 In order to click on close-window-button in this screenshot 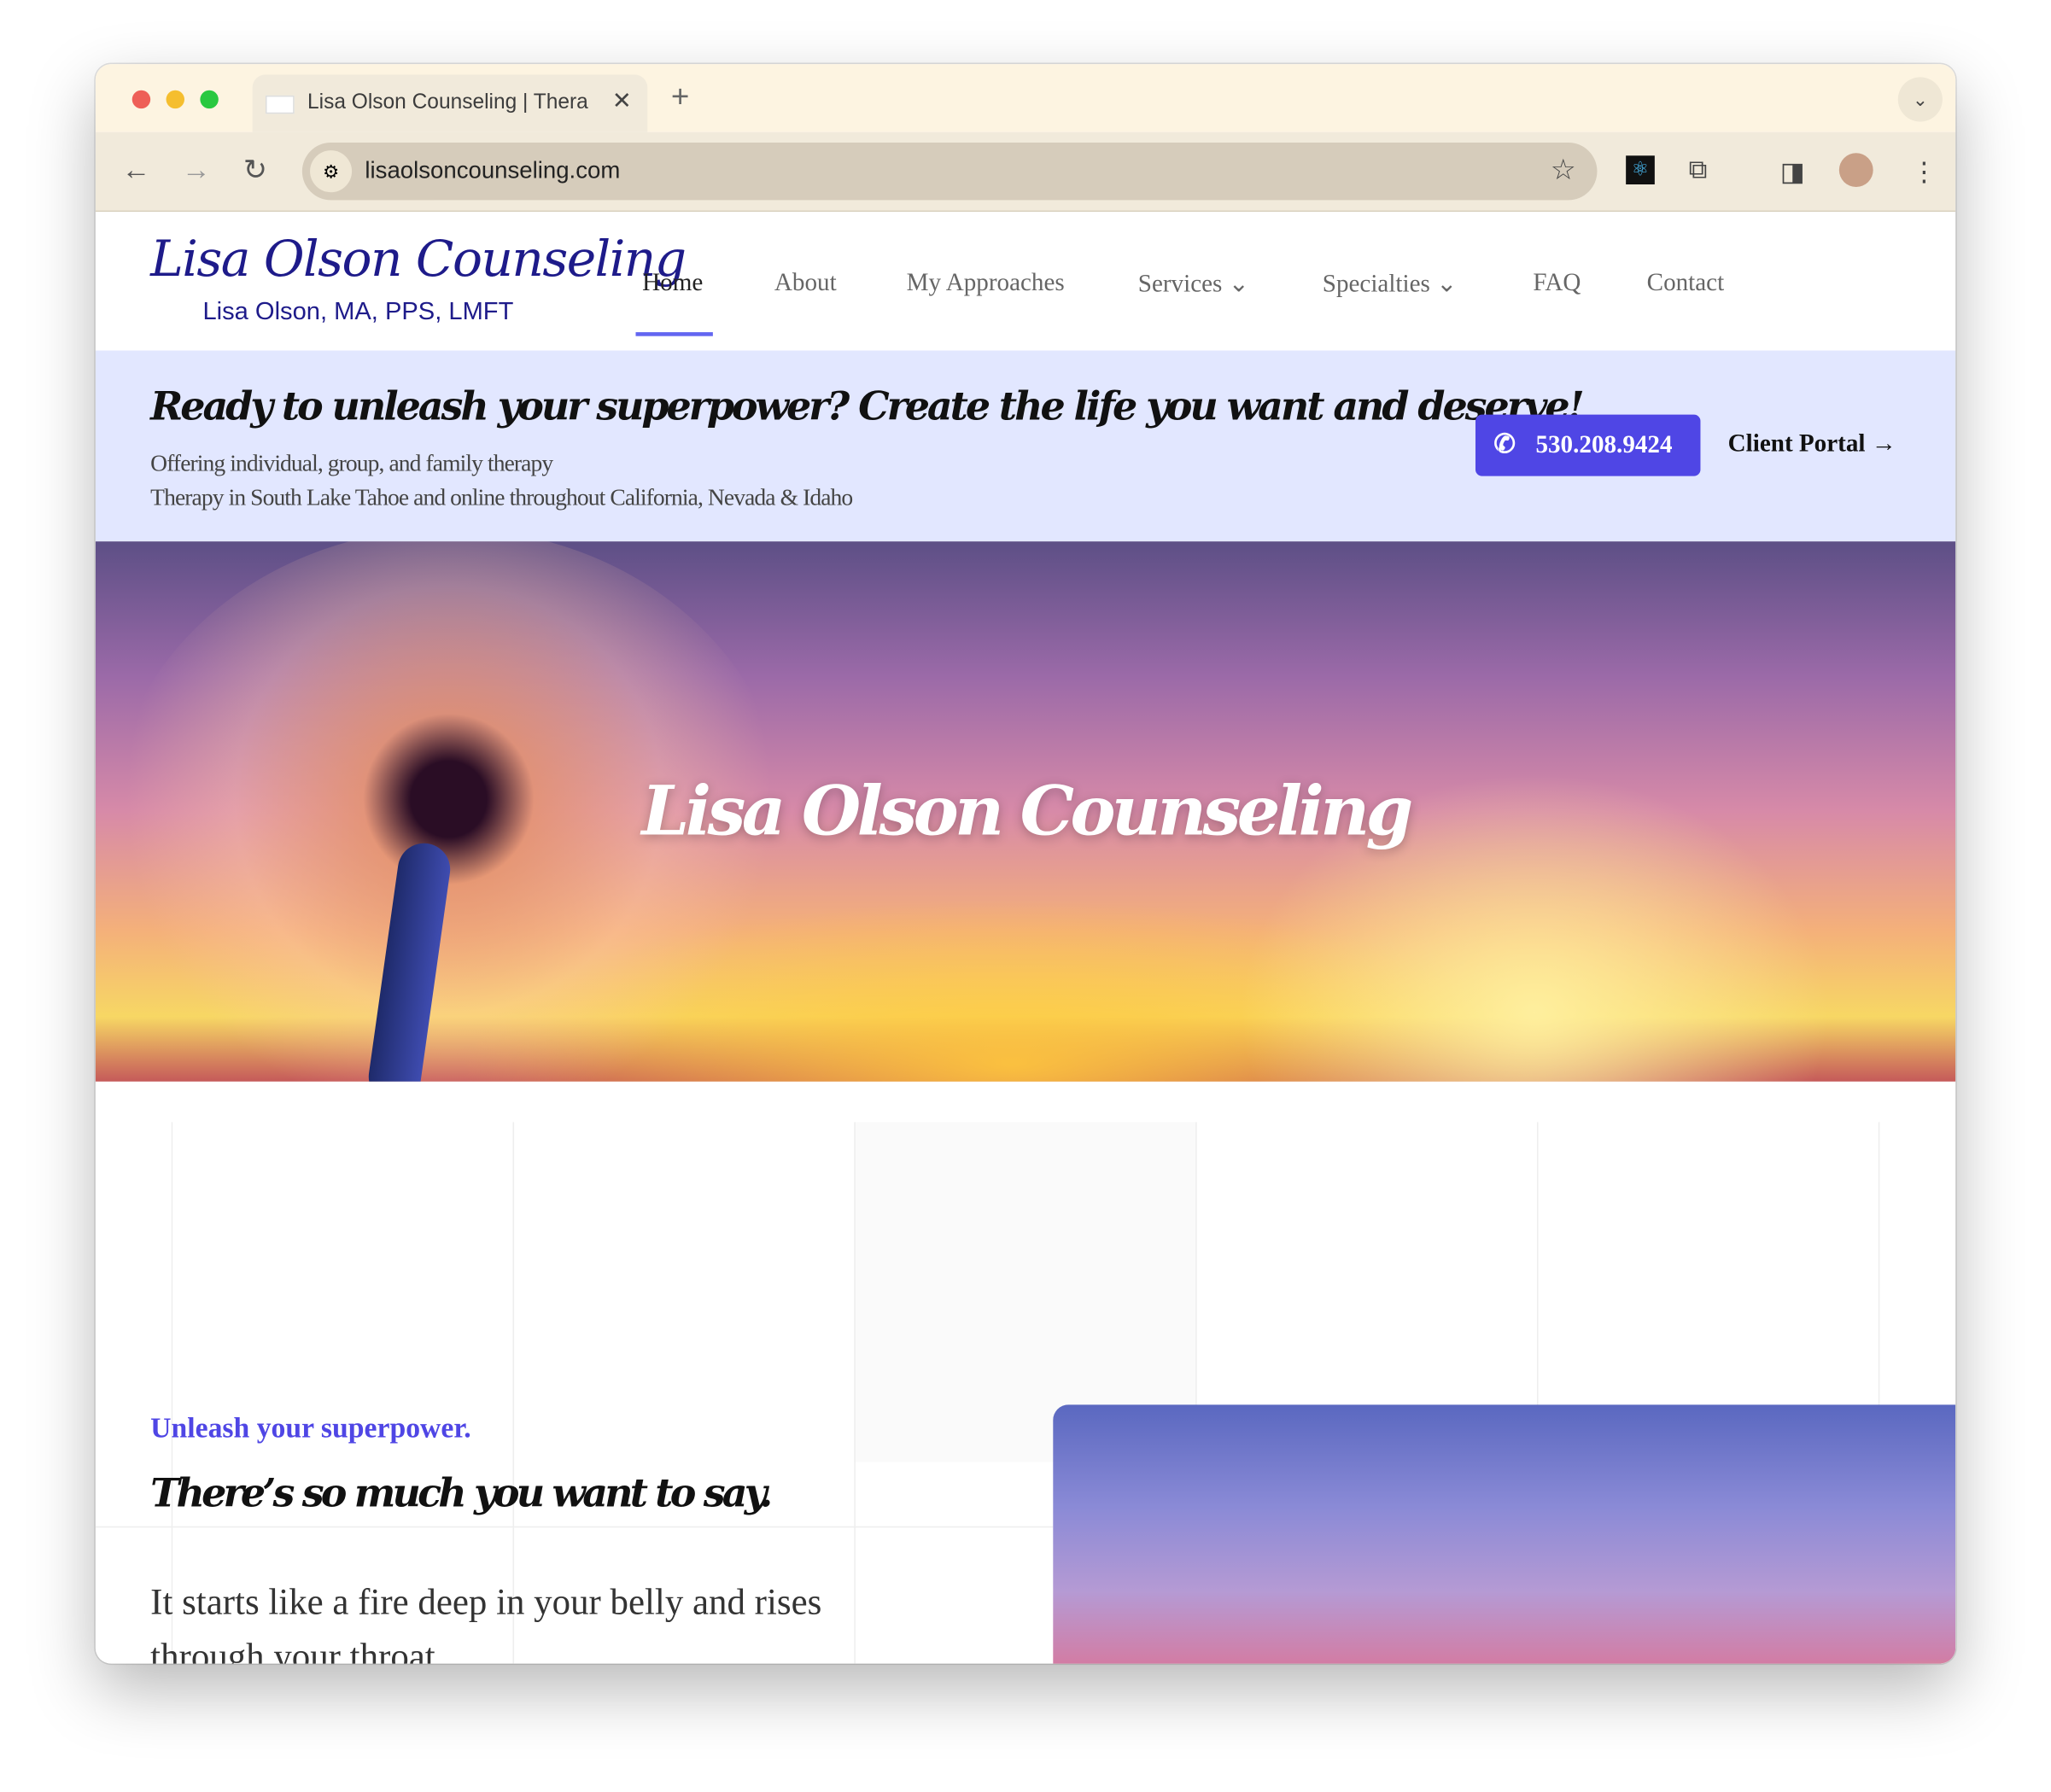, I will do `click(141, 99)`.